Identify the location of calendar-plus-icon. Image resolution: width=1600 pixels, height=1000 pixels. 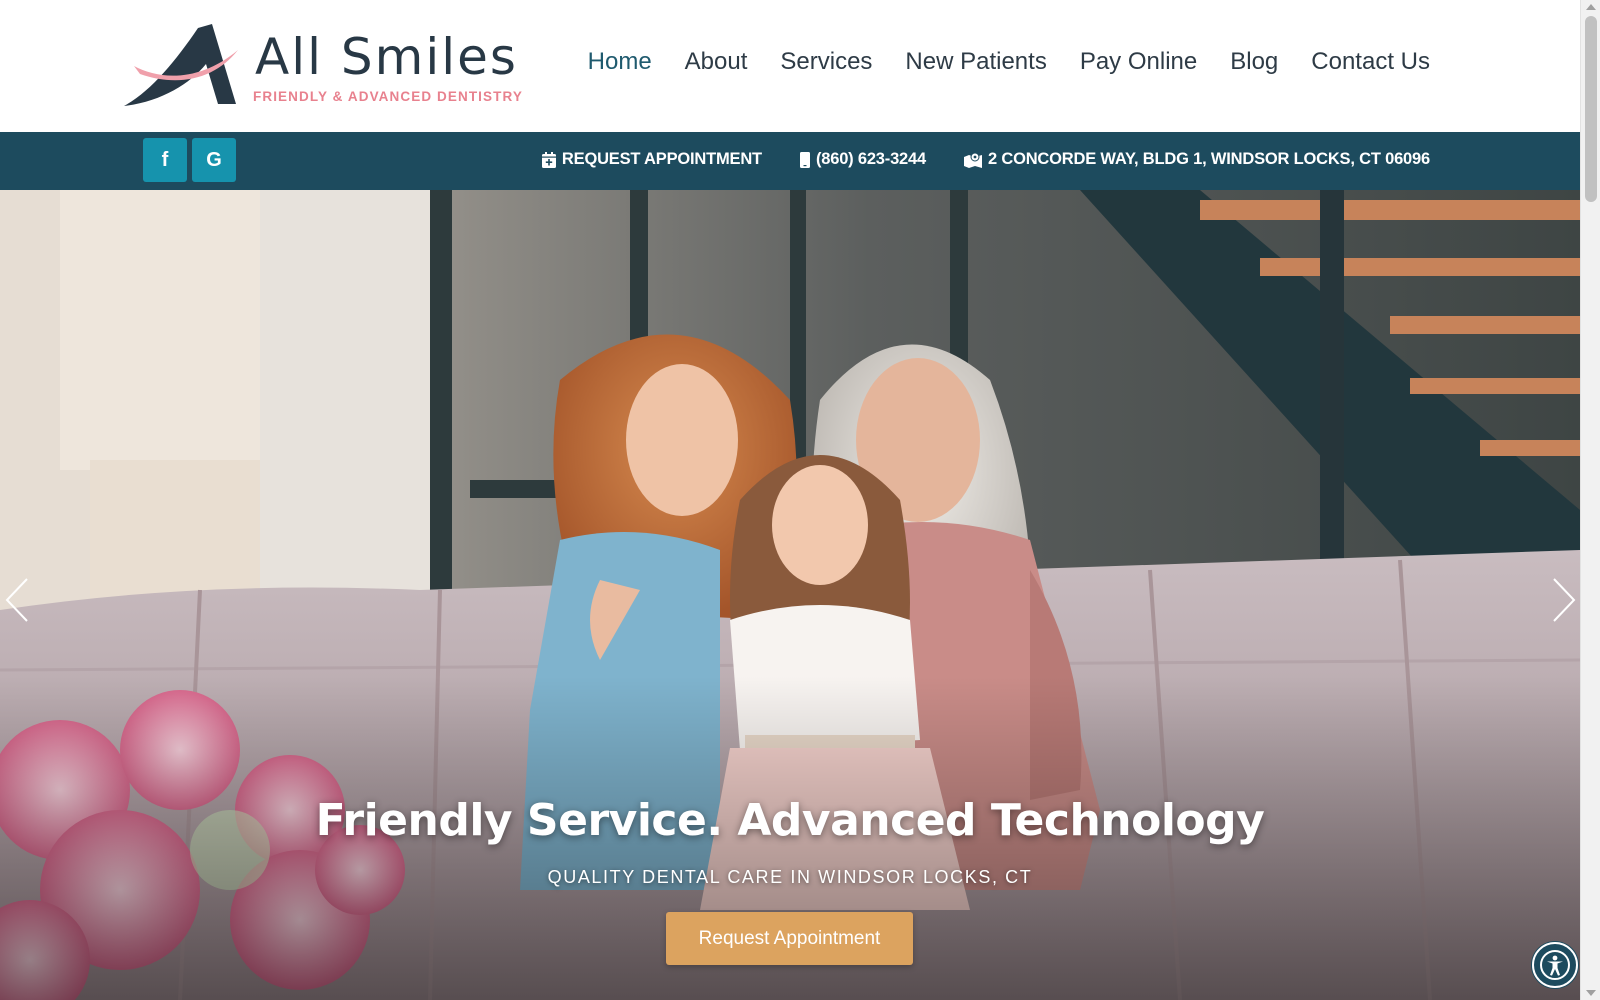
(548, 159).